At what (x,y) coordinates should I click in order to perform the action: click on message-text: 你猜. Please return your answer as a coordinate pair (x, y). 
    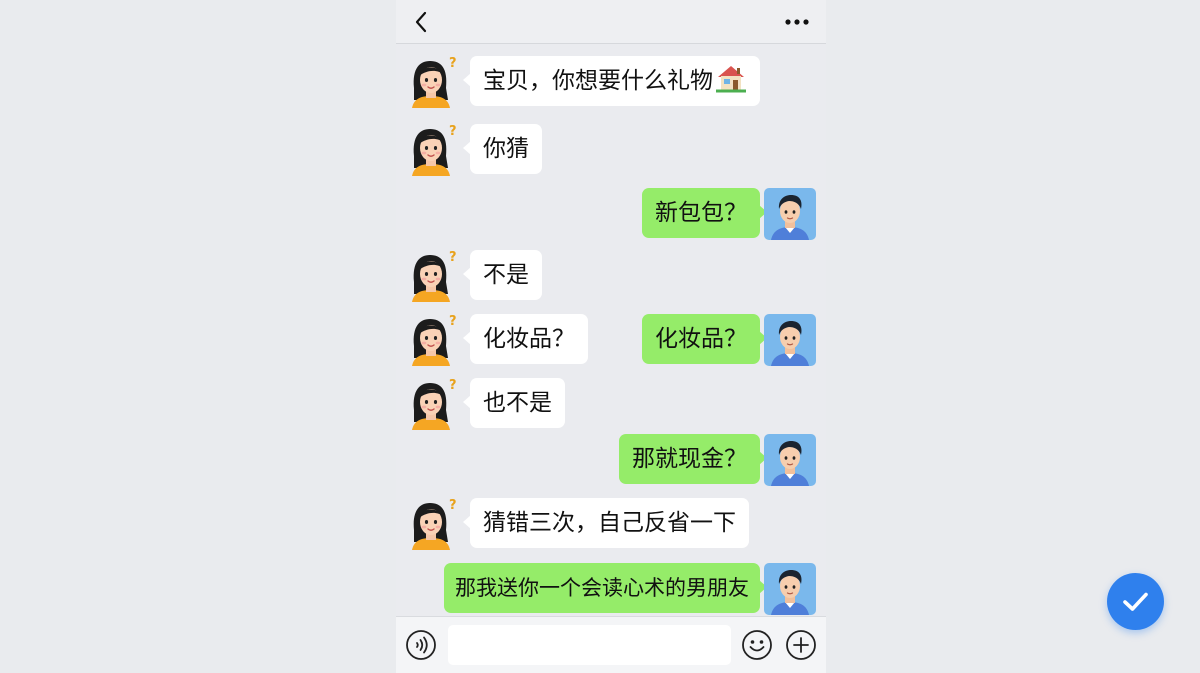
    Looking at the image, I should click on (506, 149).